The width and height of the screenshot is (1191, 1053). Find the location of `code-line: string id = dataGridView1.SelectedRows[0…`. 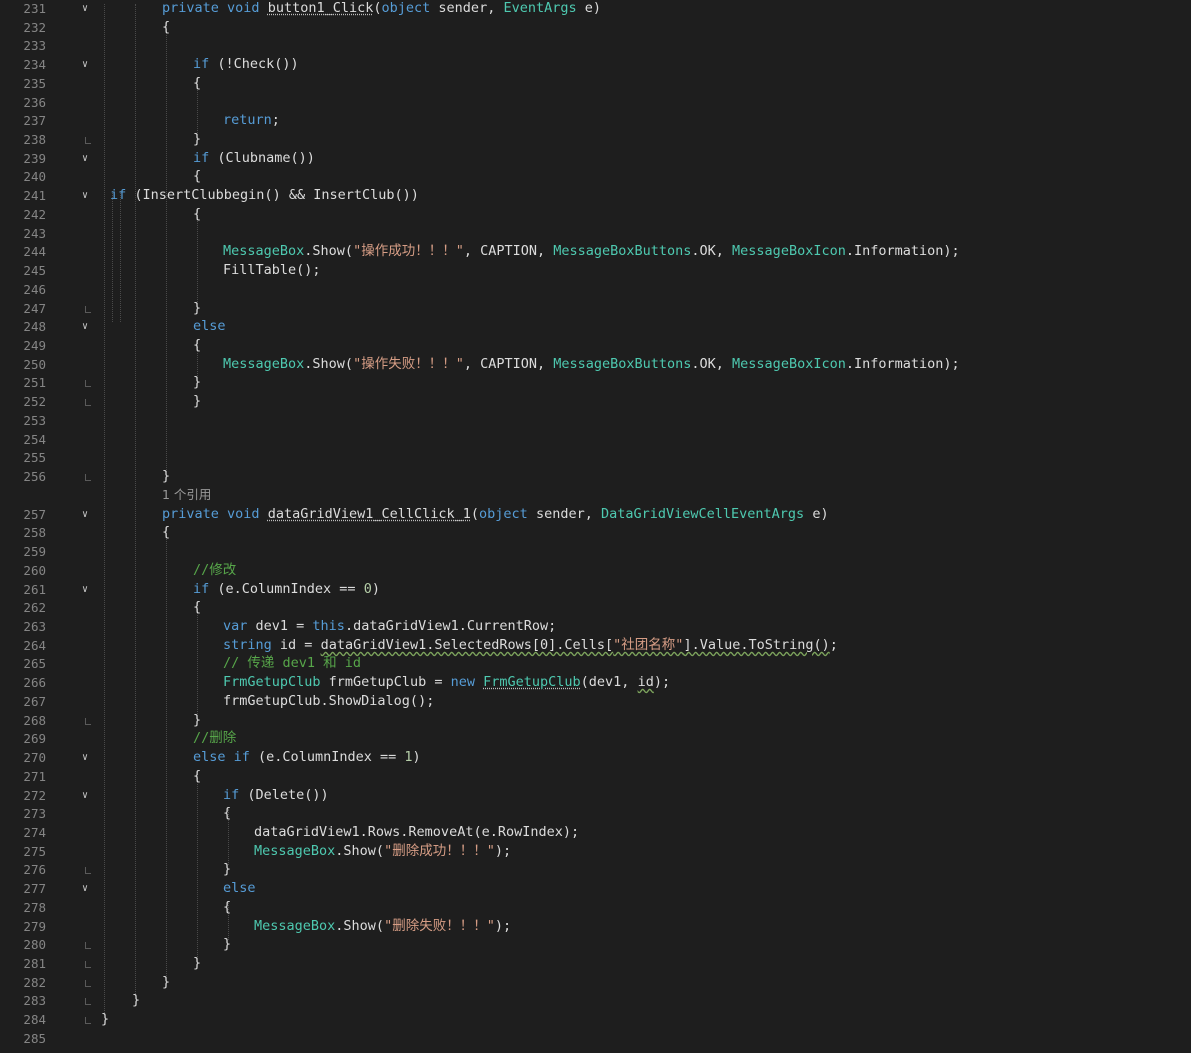

code-line: string id = dataGridView1.SelectedRows[0… is located at coordinates (530, 645).